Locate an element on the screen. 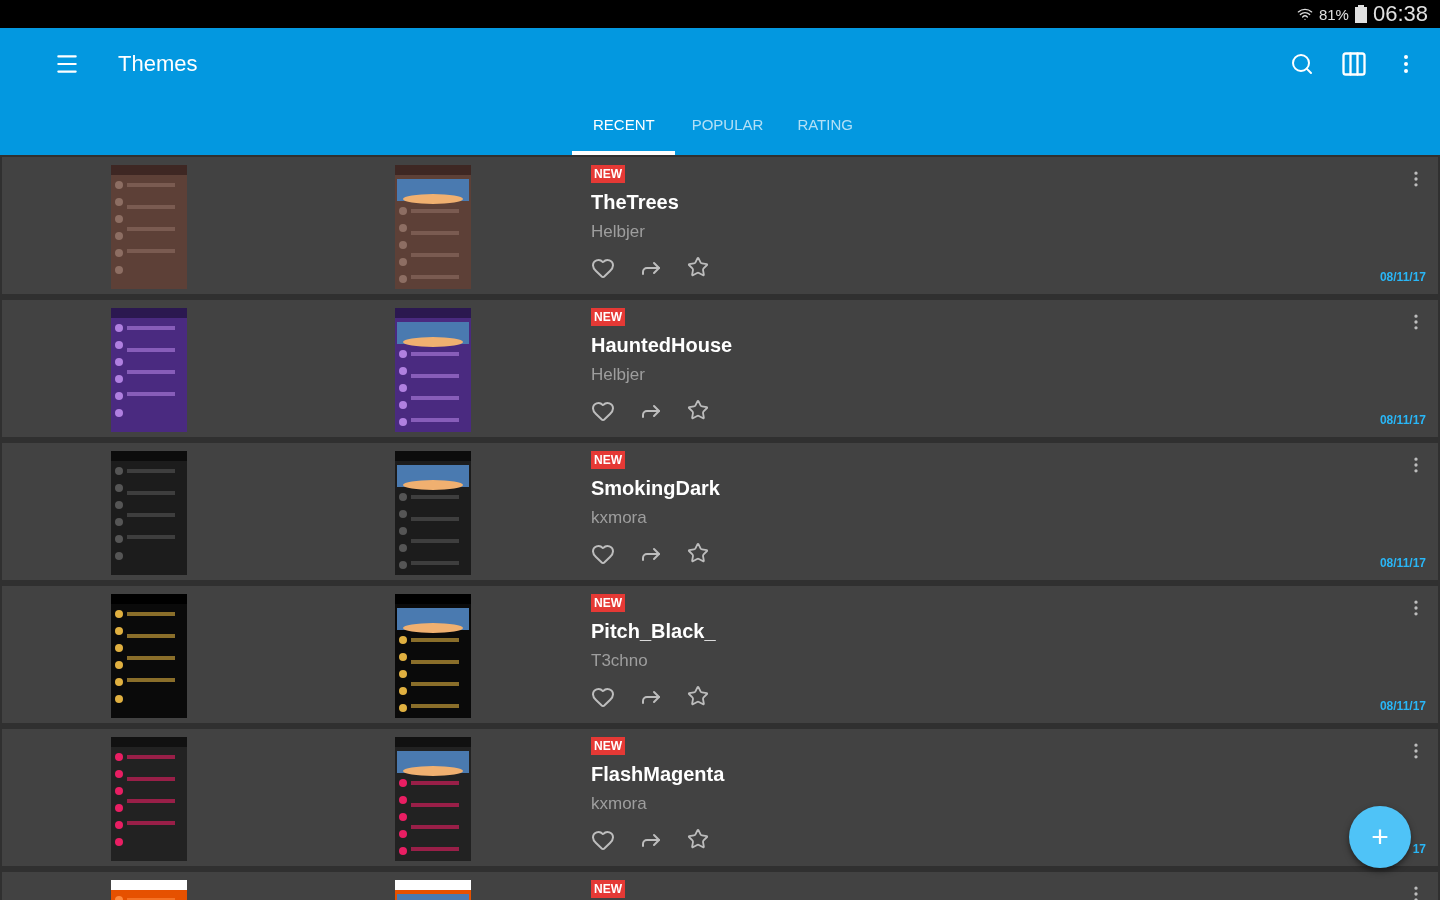 This screenshot has height=900, width=1440. theme-title: SmokingDark is located at coordinates (655, 488).